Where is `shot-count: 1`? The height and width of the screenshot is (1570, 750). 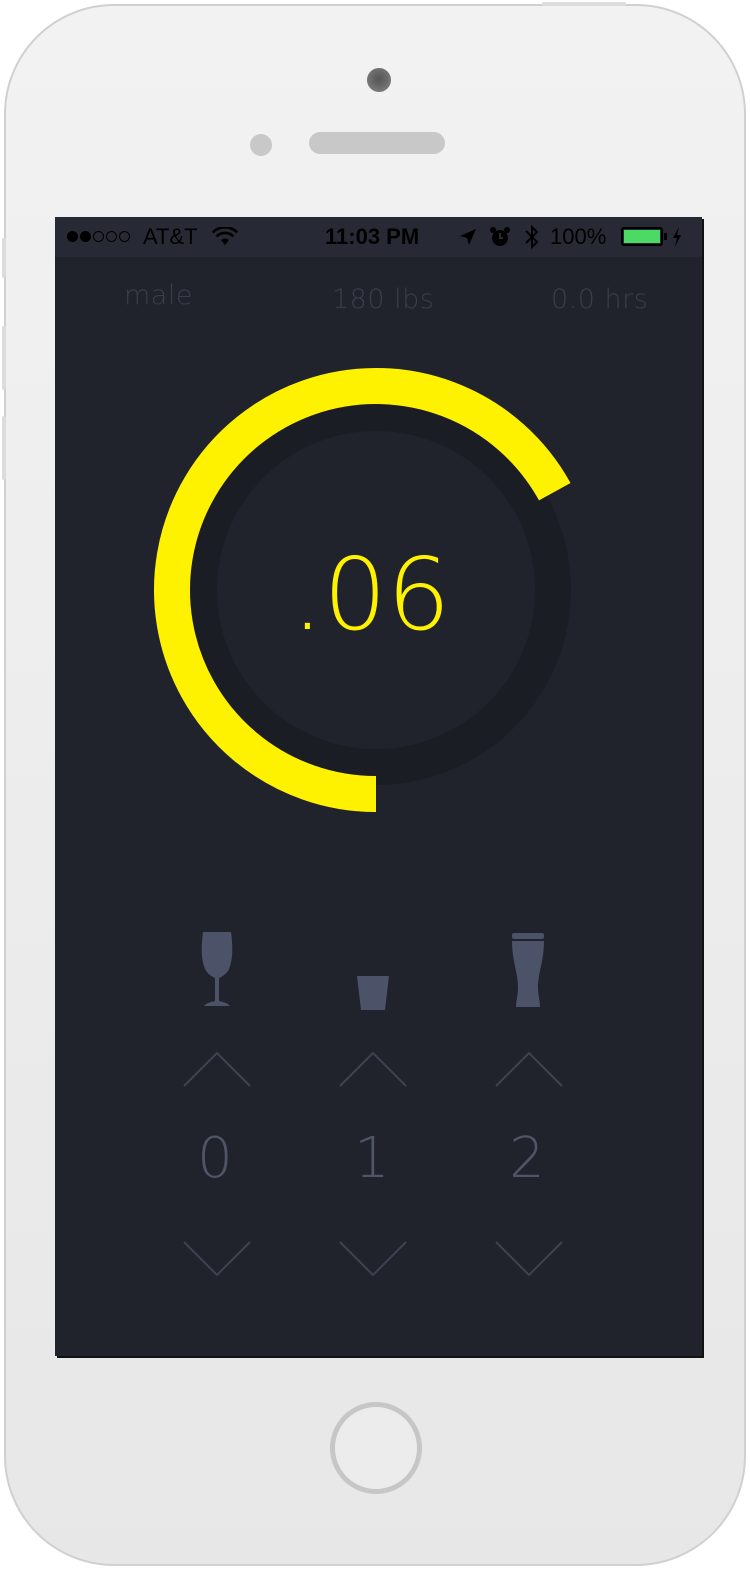
shot-count: 1 is located at coordinates (372, 1158).